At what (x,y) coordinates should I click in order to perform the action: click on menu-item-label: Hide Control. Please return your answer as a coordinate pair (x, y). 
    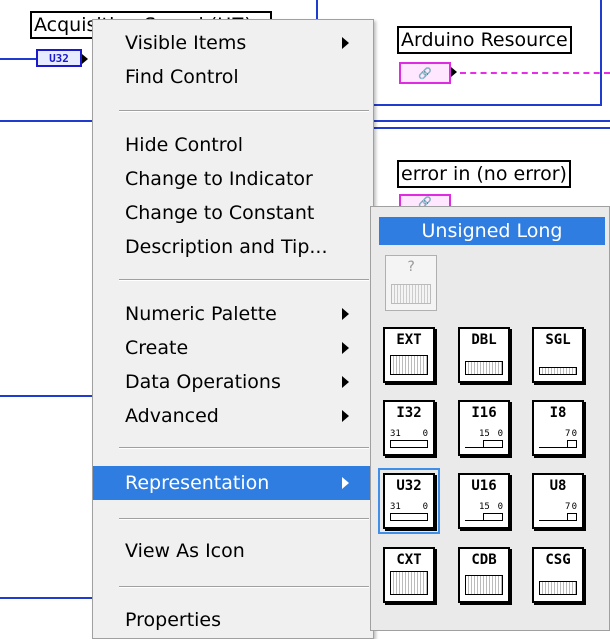
    Looking at the image, I should click on (184, 145).